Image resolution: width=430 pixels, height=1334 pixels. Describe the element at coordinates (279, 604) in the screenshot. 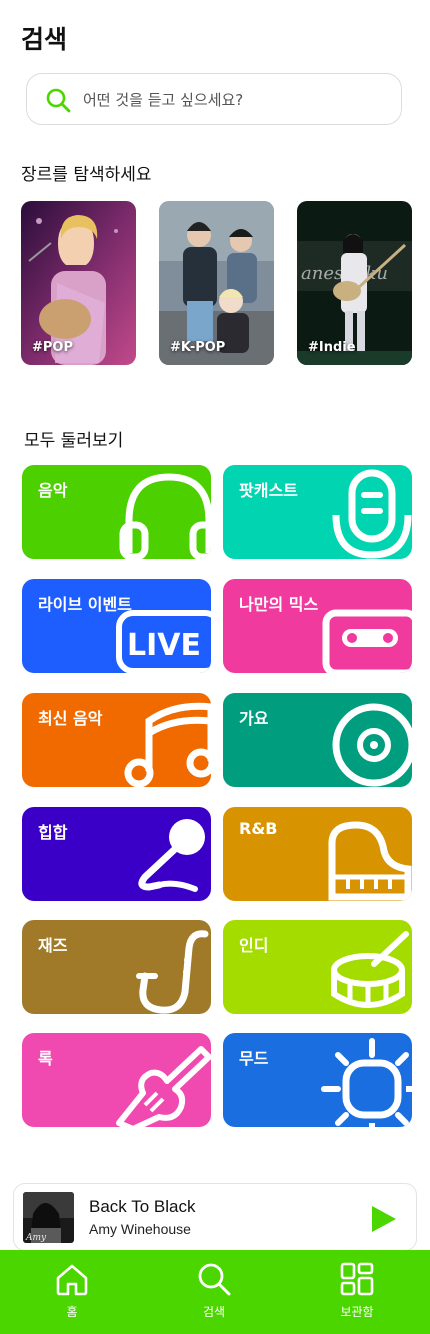

I see `category-label: 나만의 믹스` at that location.